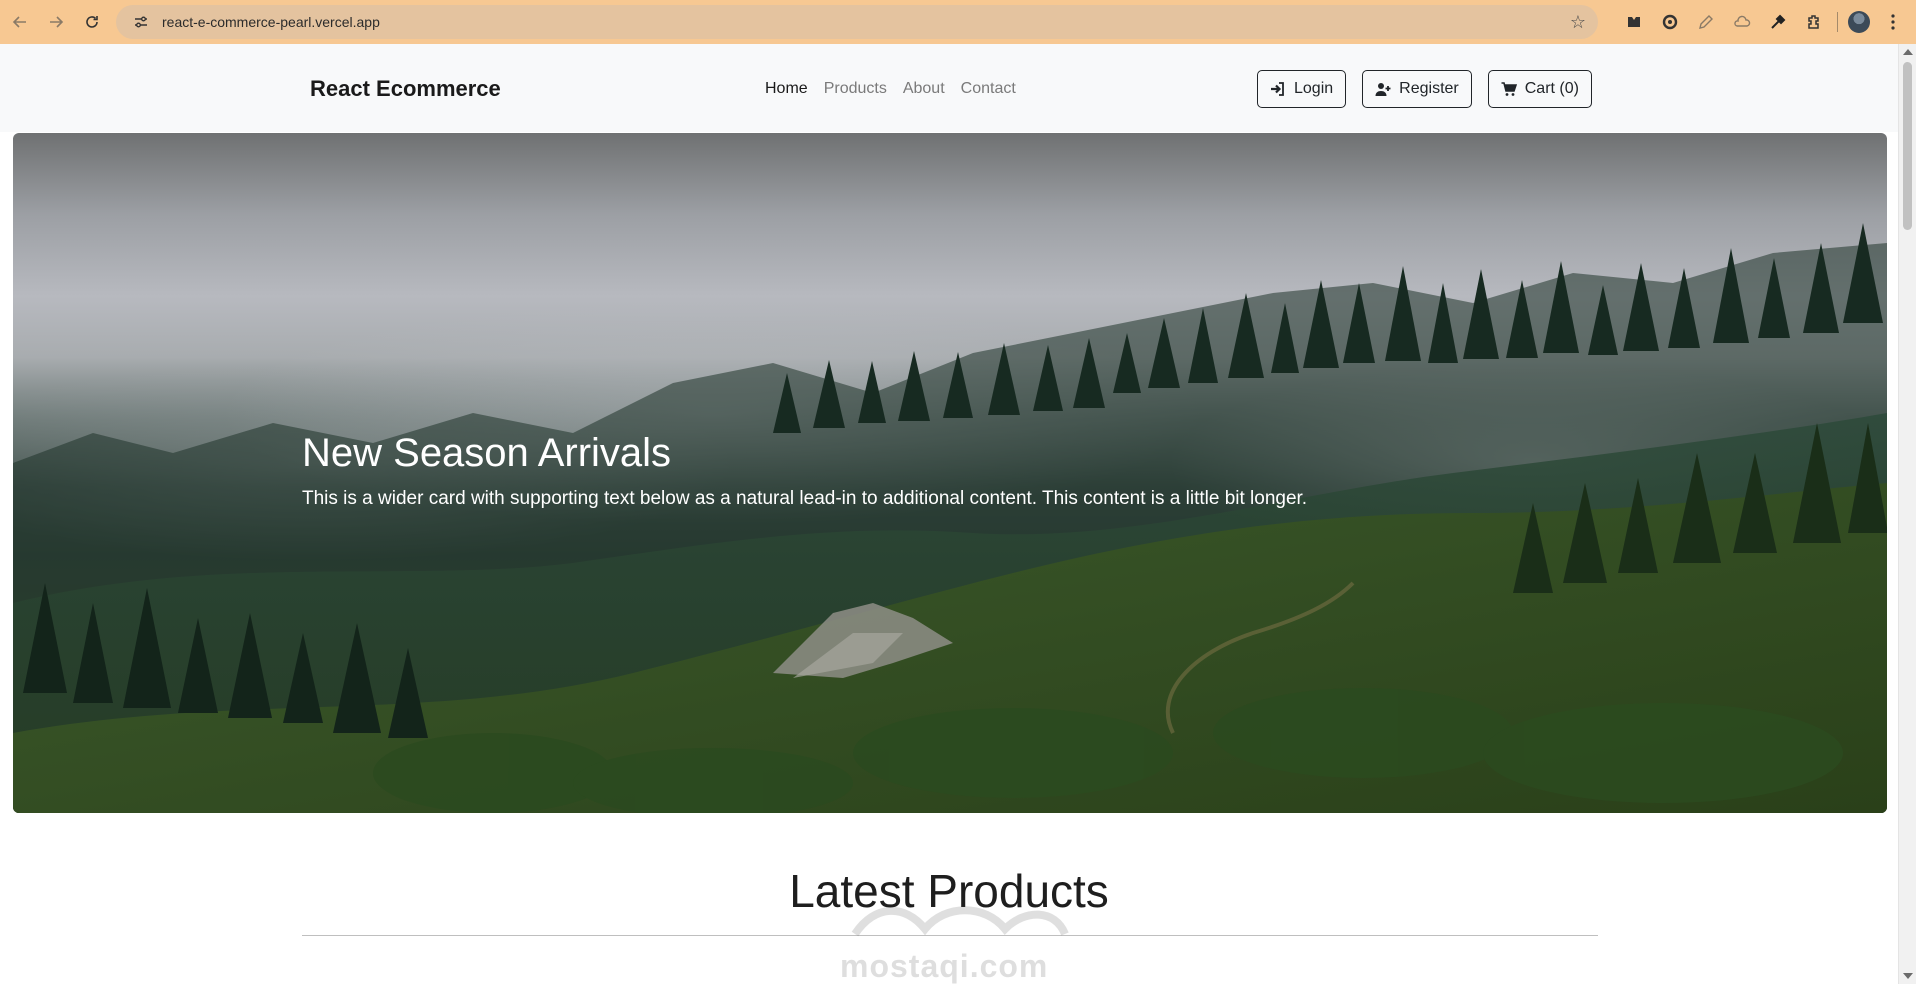 This screenshot has height=984, width=1916. What do you see at coordinates (56, 22) in the screenshot?
I see `forward-icon` at bounding box center [56, 22].